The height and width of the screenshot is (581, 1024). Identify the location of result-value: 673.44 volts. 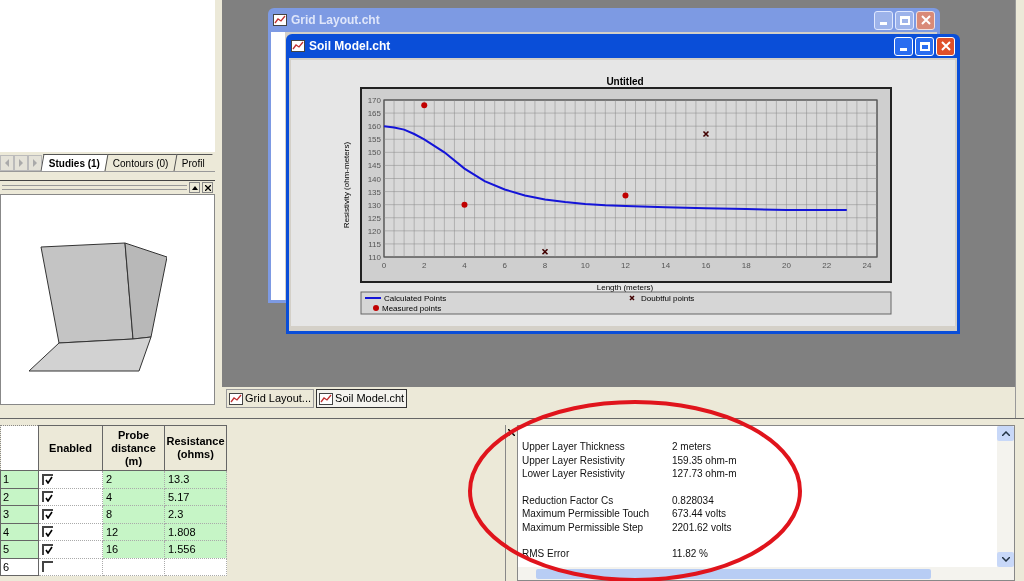
(699, 514).